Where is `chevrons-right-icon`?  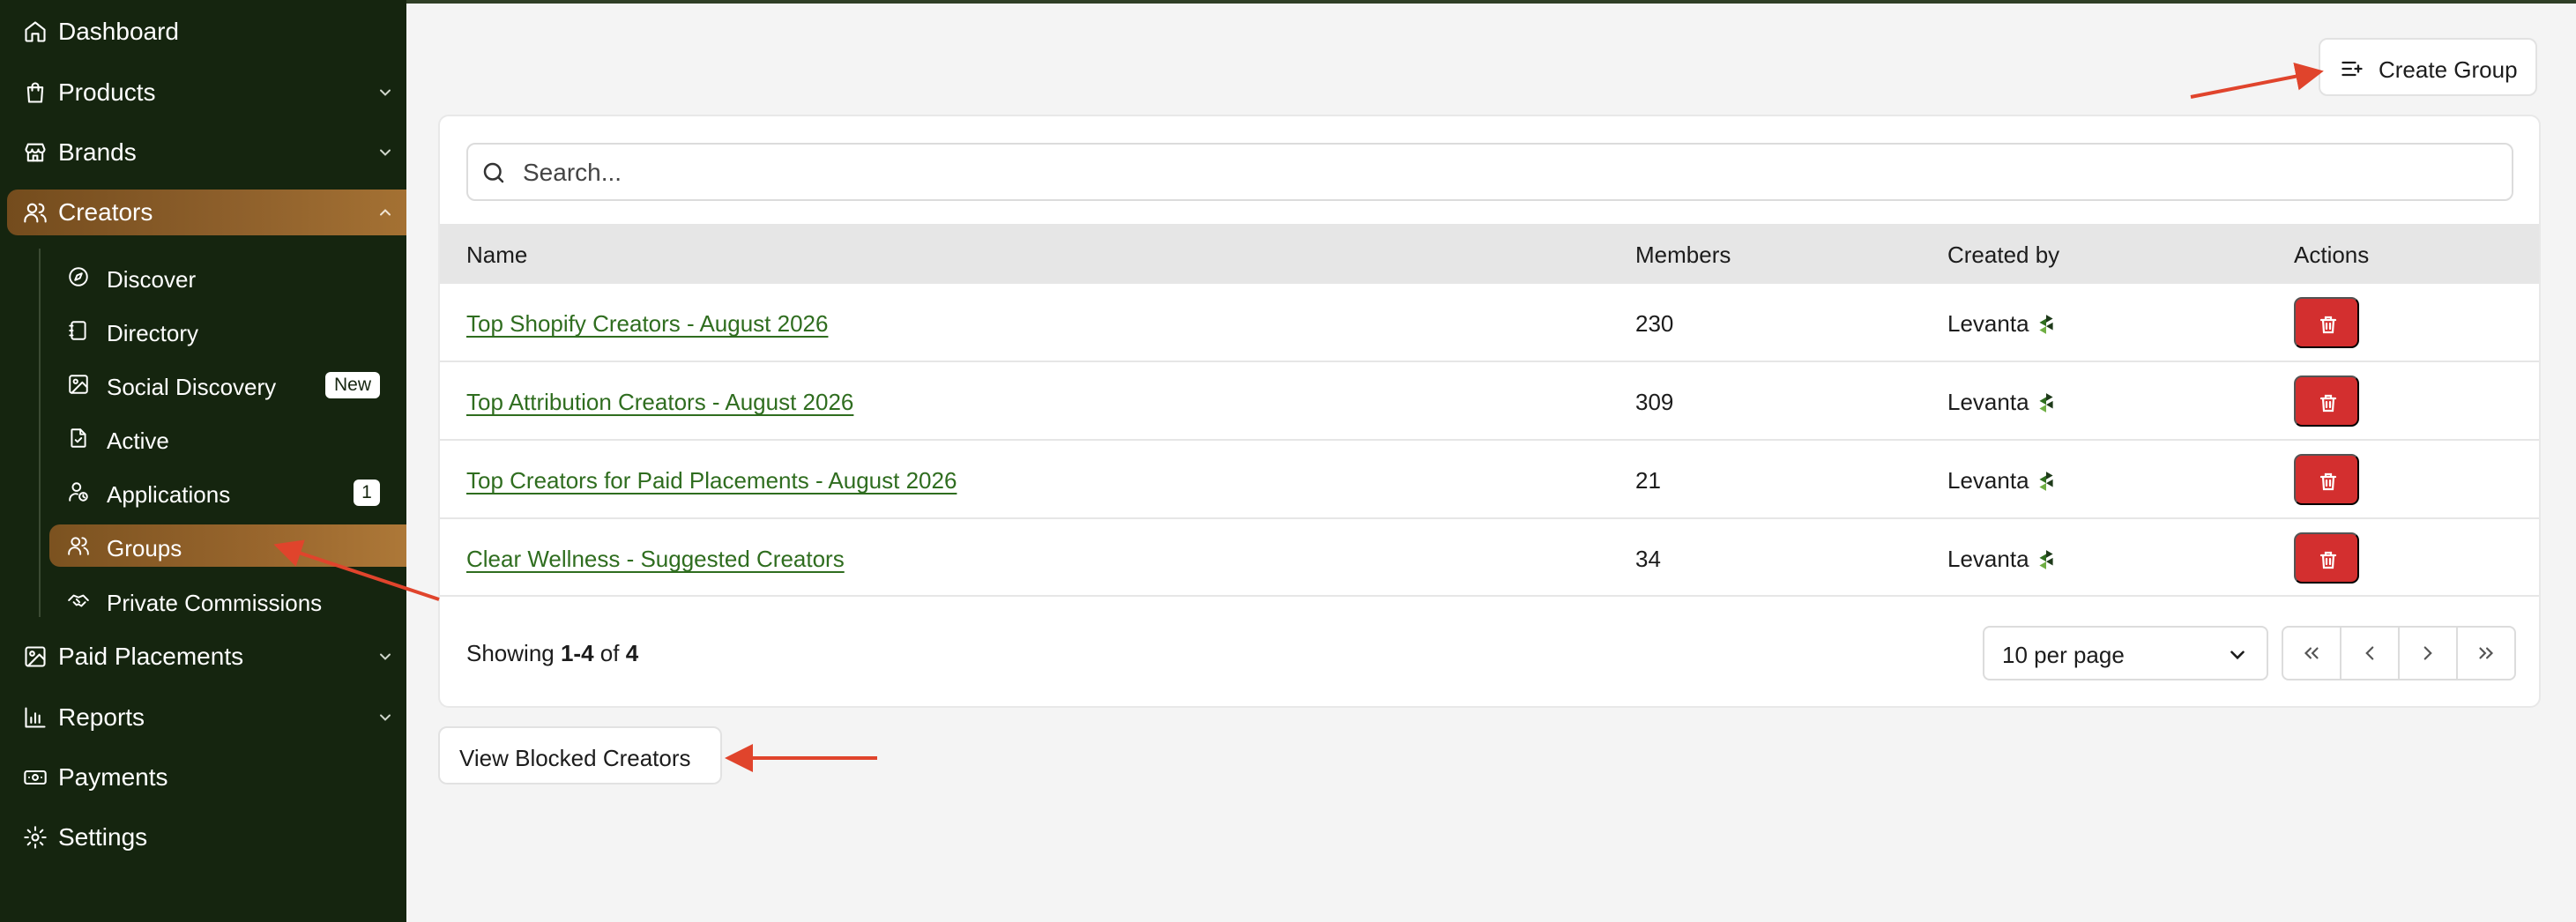
chevrons-right-icon is located at coordinates (2486, 653).